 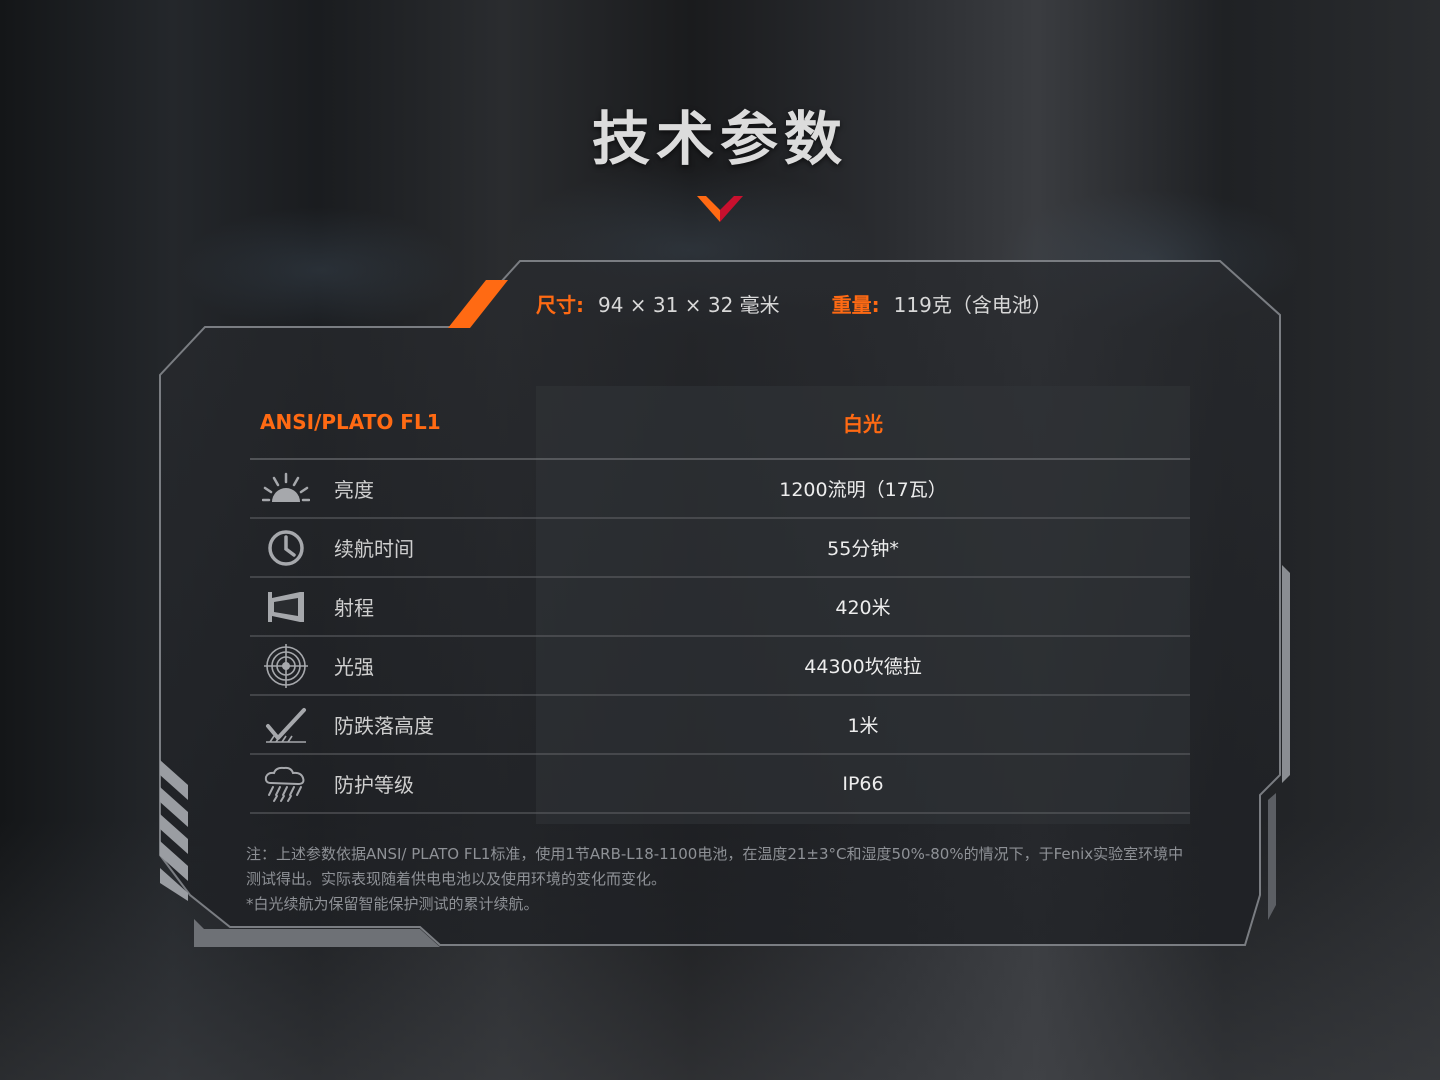 I want to click on row-value: 420米, so click(x=863, y=608).